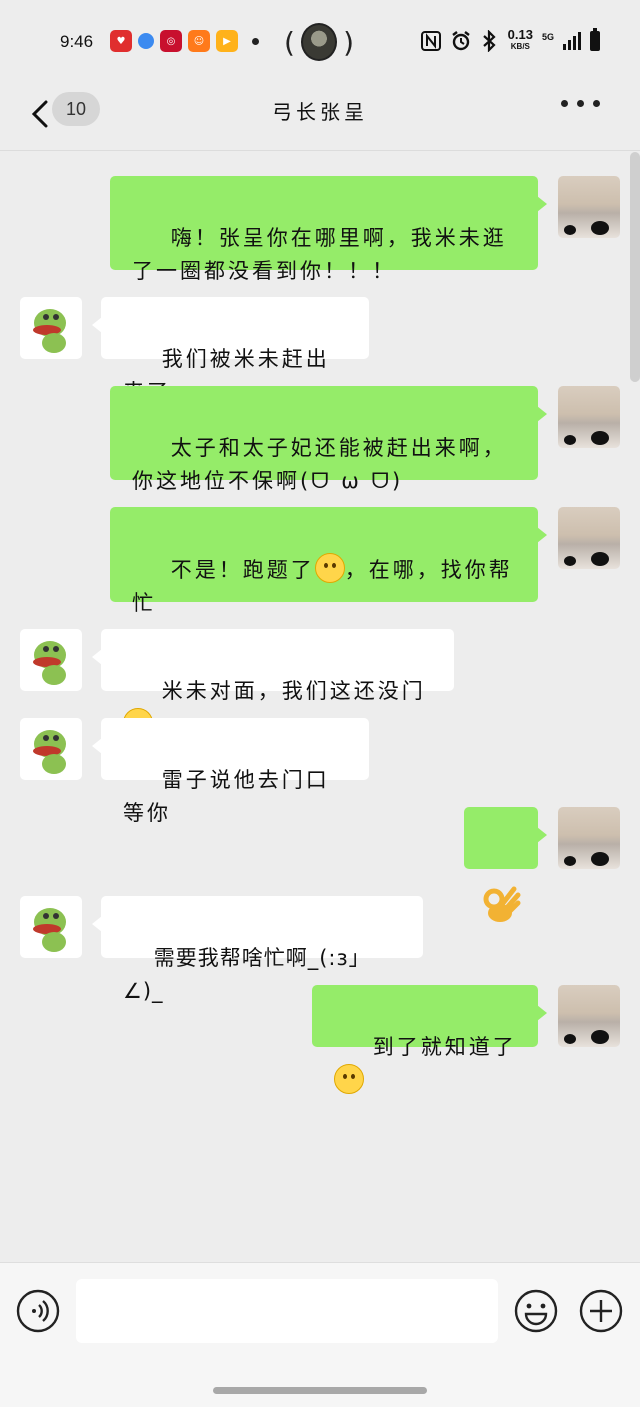  What do you see at coordinates (242, 570) in the screenshot?
I see `message-text: 不是！跑题了` at bounding box center [242, 570].